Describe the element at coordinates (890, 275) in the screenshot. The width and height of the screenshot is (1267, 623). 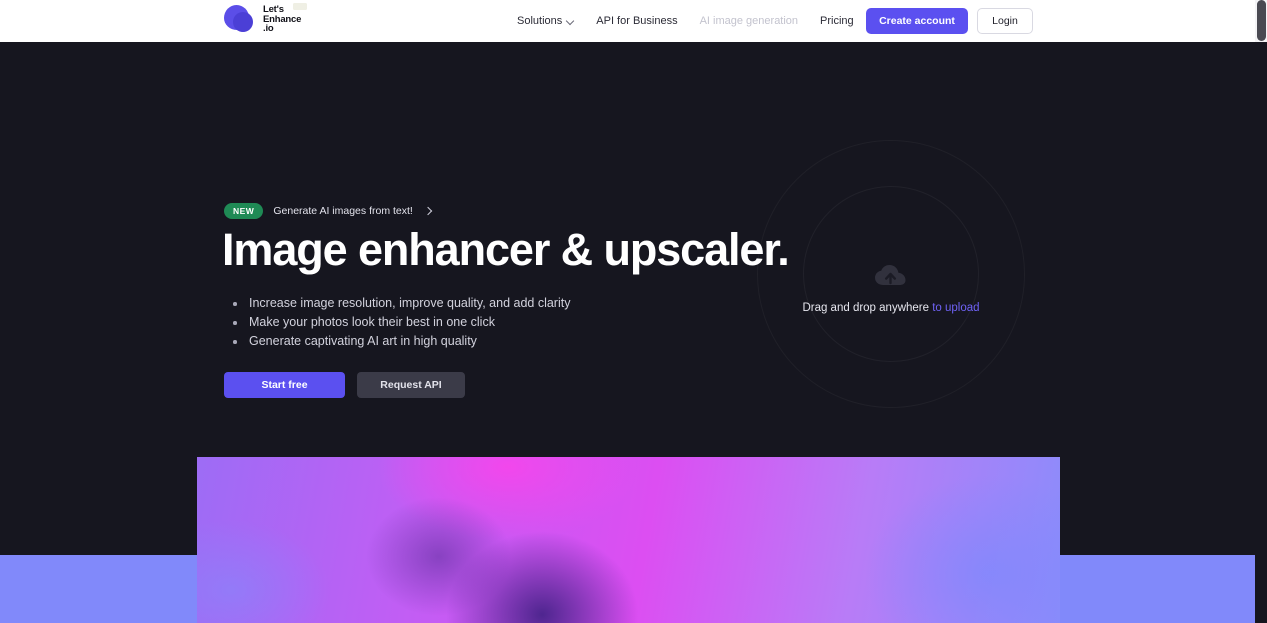
I see `cloud-upload-icon` at that location.